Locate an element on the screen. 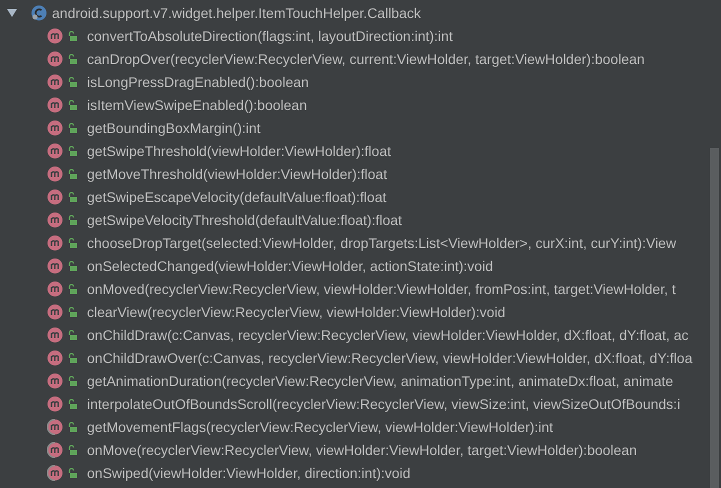 The width and height of the screenshot is (721, 488). method-signature: chooseDropTarget(selected:ViewHolder, dropTargets:List<ViewHolder>, curX:int, curY:int):View is located at coordinates (381, 242).